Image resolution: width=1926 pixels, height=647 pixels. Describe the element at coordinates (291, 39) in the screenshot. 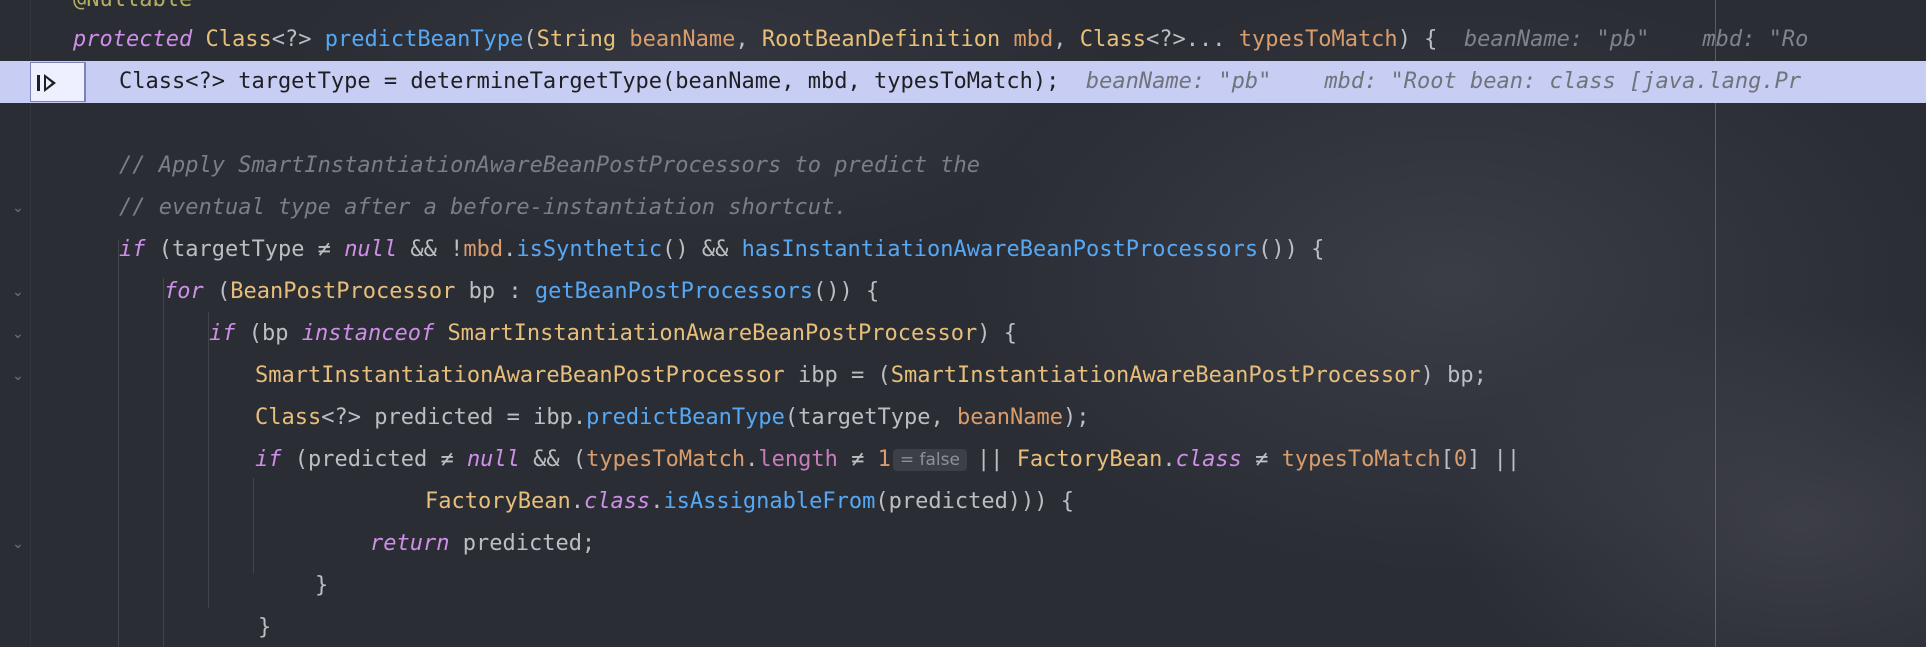

I see `code-text: <?>` at that location.